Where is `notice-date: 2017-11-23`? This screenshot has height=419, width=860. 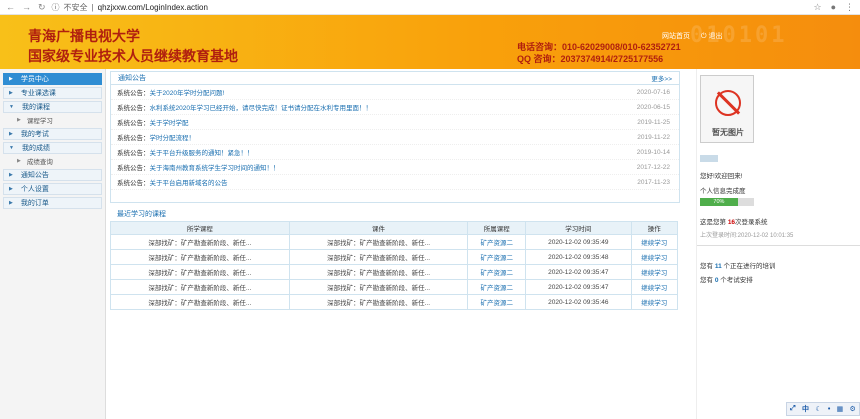
notice-date: 2017-11-23 is located at coordinates (653, 182).